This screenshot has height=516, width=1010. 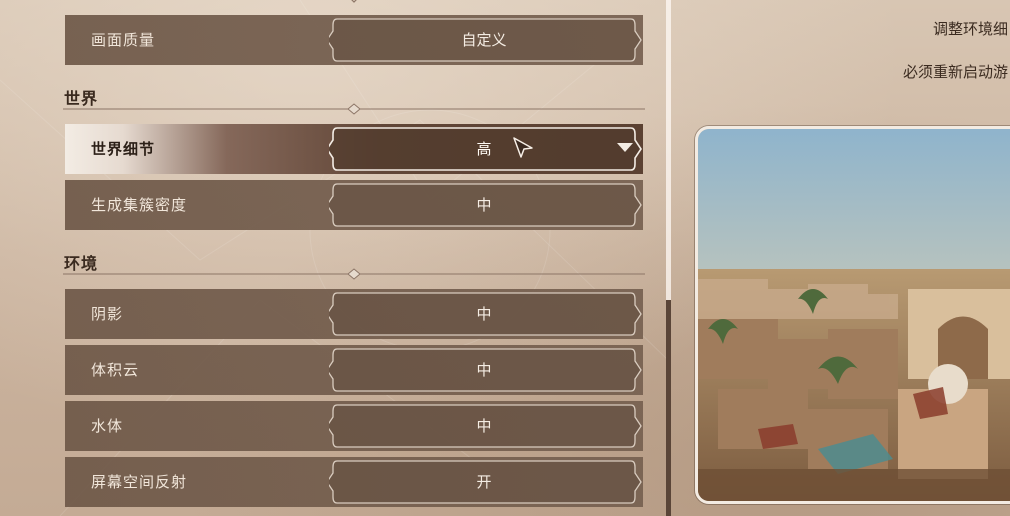 I want to click on world-detail-value: 高, so click(x=484, y=149).